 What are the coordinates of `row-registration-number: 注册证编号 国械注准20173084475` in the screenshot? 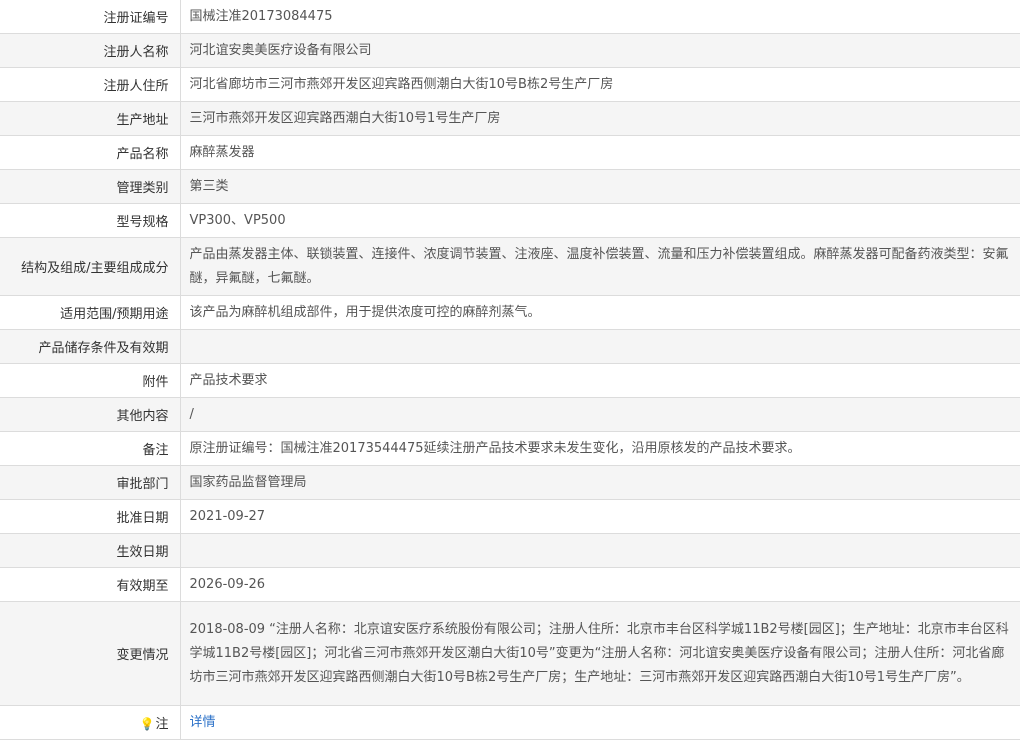 It's located at (510, 17).